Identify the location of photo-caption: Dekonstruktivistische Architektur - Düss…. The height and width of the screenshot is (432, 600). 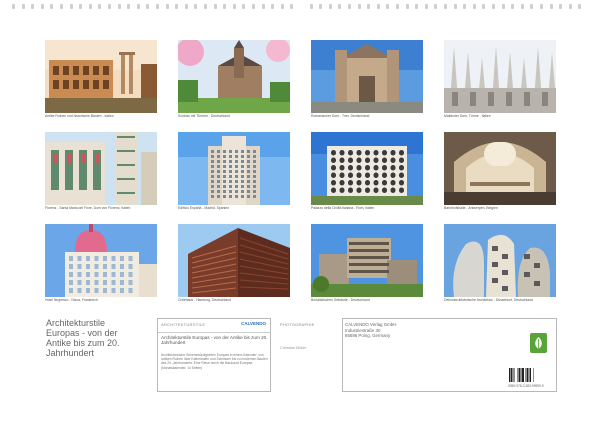
(488, 300).